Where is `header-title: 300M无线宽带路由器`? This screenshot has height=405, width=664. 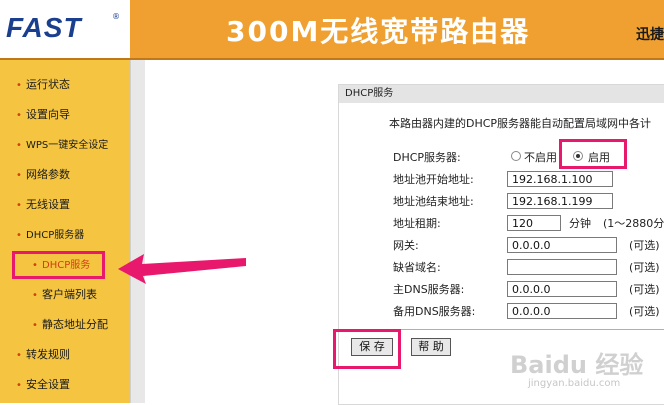
header-title: 300M无线宽带路由器 is located at coordinates (378, 31).